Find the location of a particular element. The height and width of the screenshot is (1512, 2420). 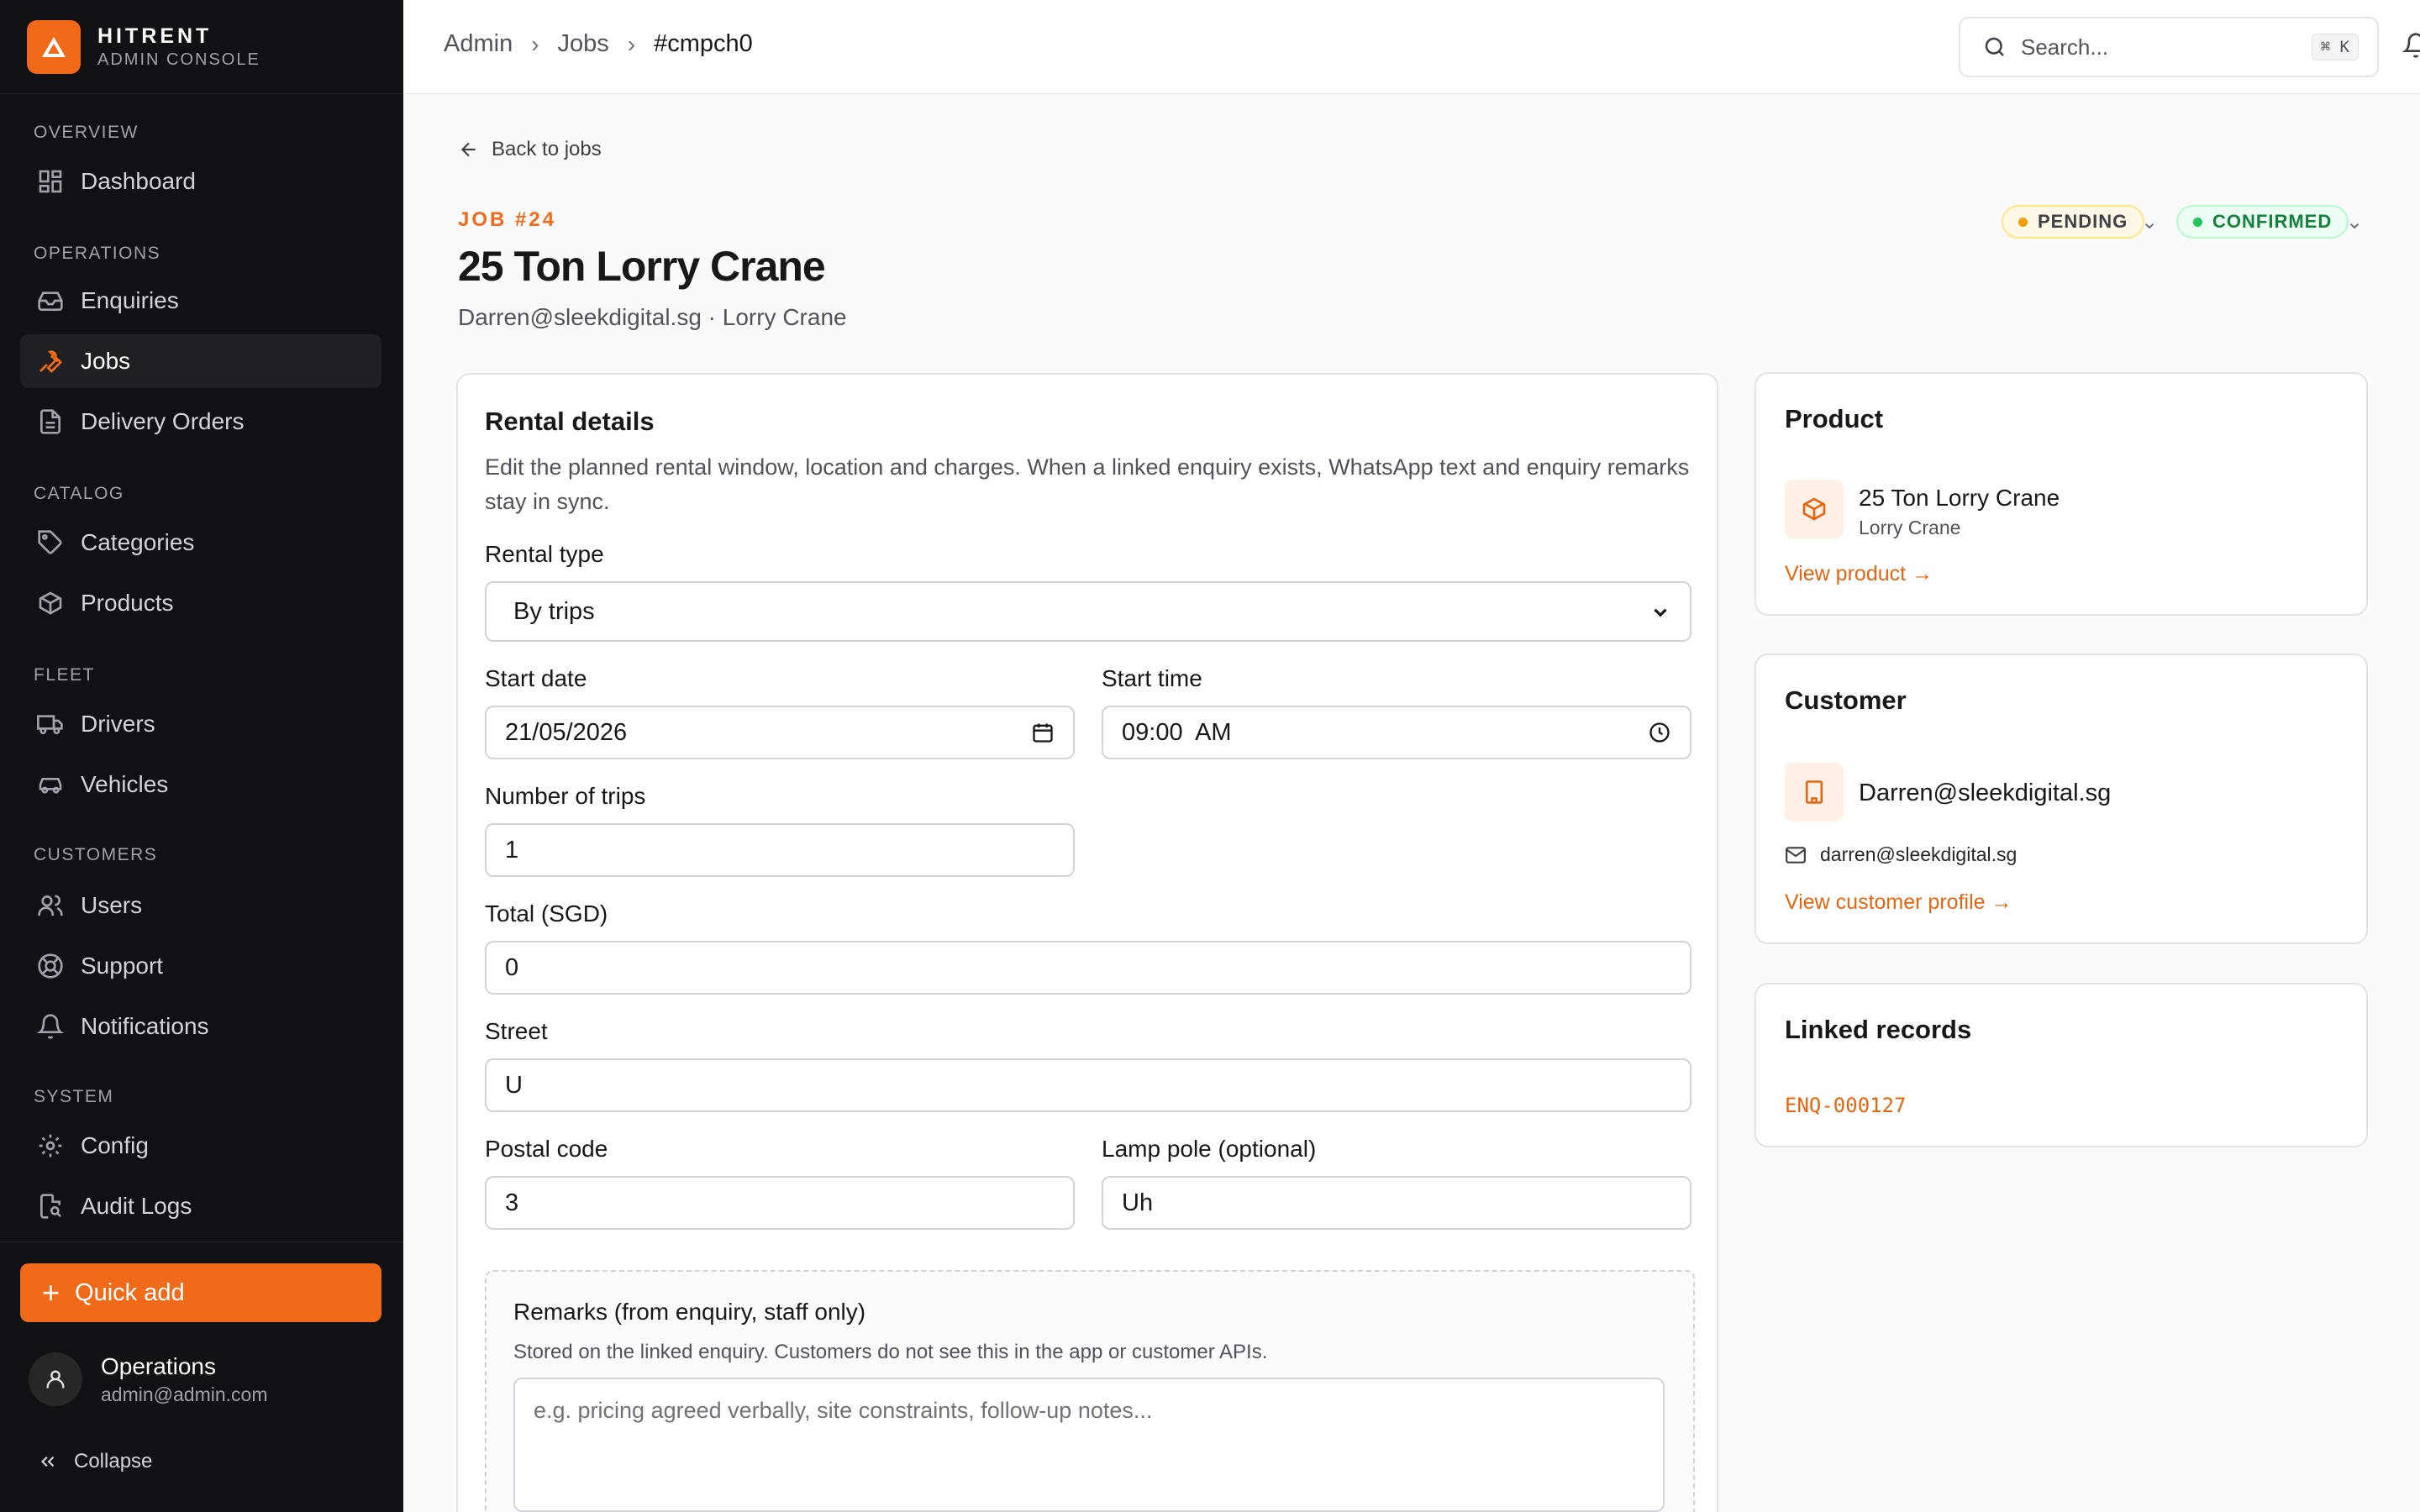

card-title: Rental details is located at coordinates (570, 421).